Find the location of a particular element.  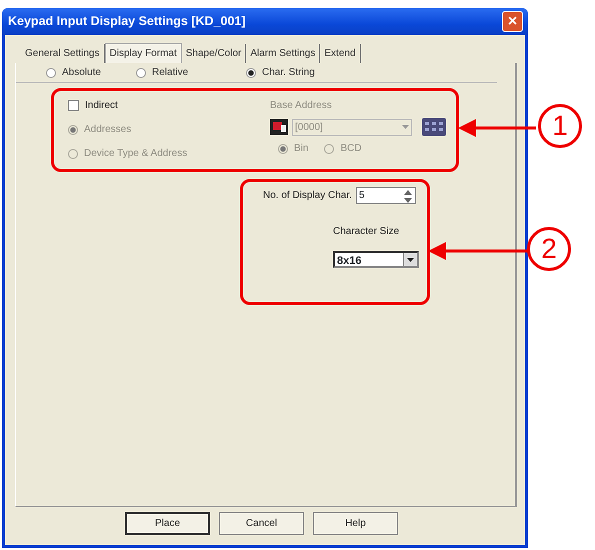

tab: Shape/Color is located at coordinates (214, 53).